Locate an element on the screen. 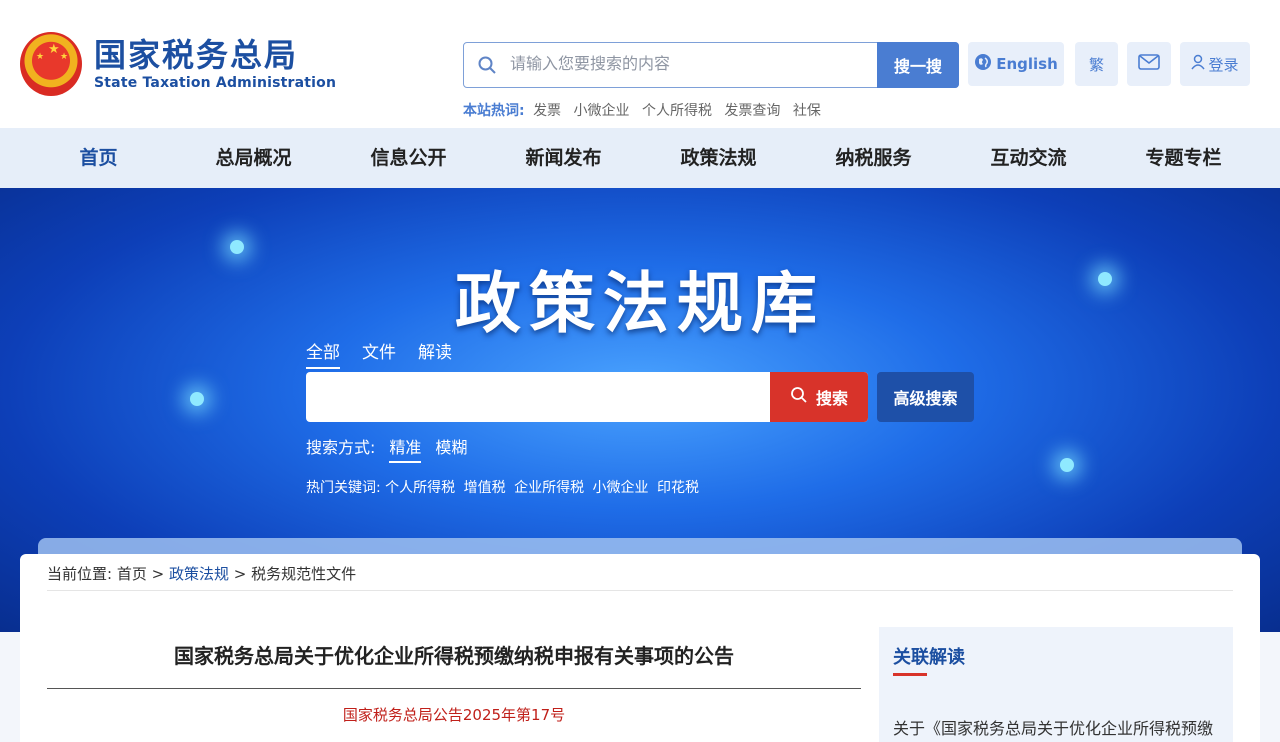 The height and width of the screenshot is (742, 1280). hot-keywords-label: 热门关键词: is located at coordinates (343, 488).